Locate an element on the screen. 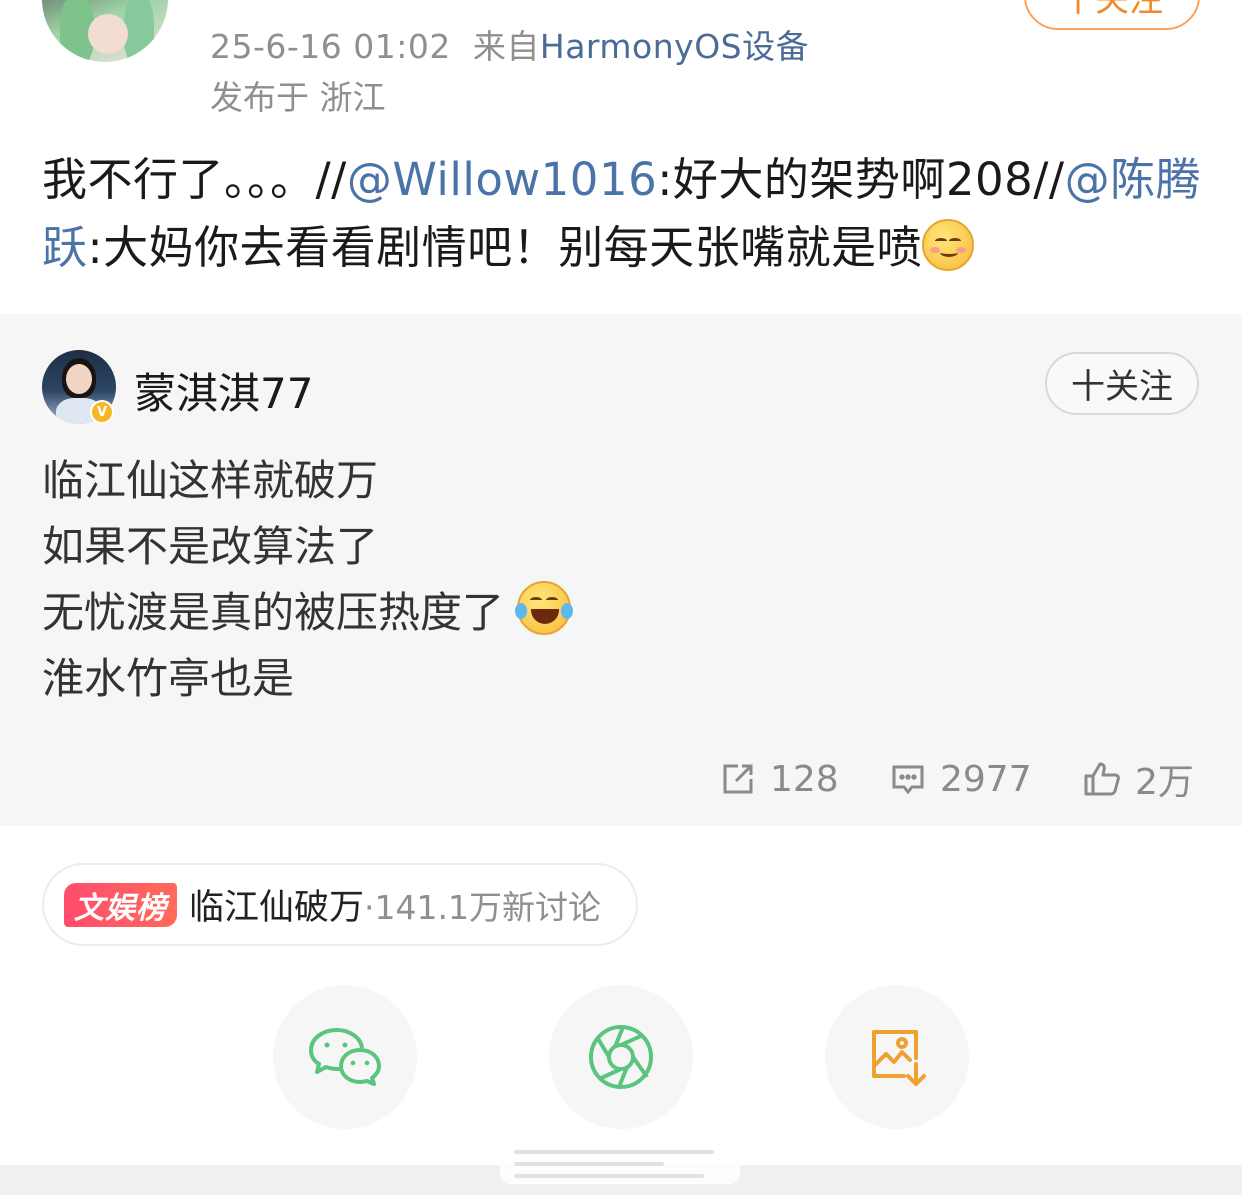  wechat-icon is located at coordinates (345, 1057).